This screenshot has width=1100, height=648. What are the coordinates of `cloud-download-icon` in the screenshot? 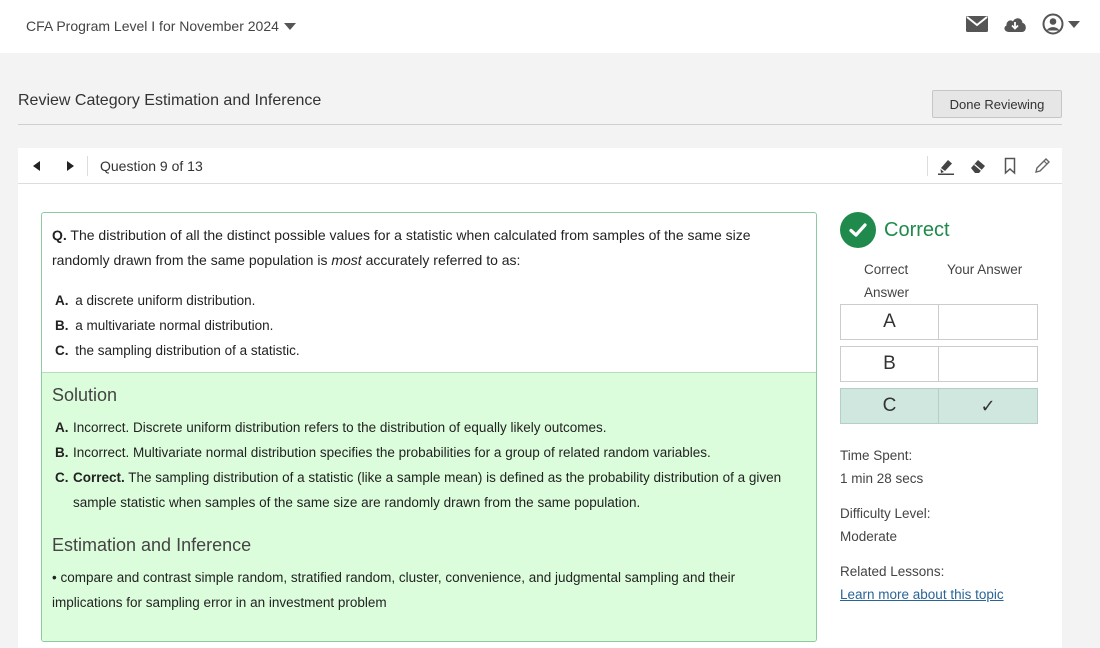 It's located at (1015, 24).